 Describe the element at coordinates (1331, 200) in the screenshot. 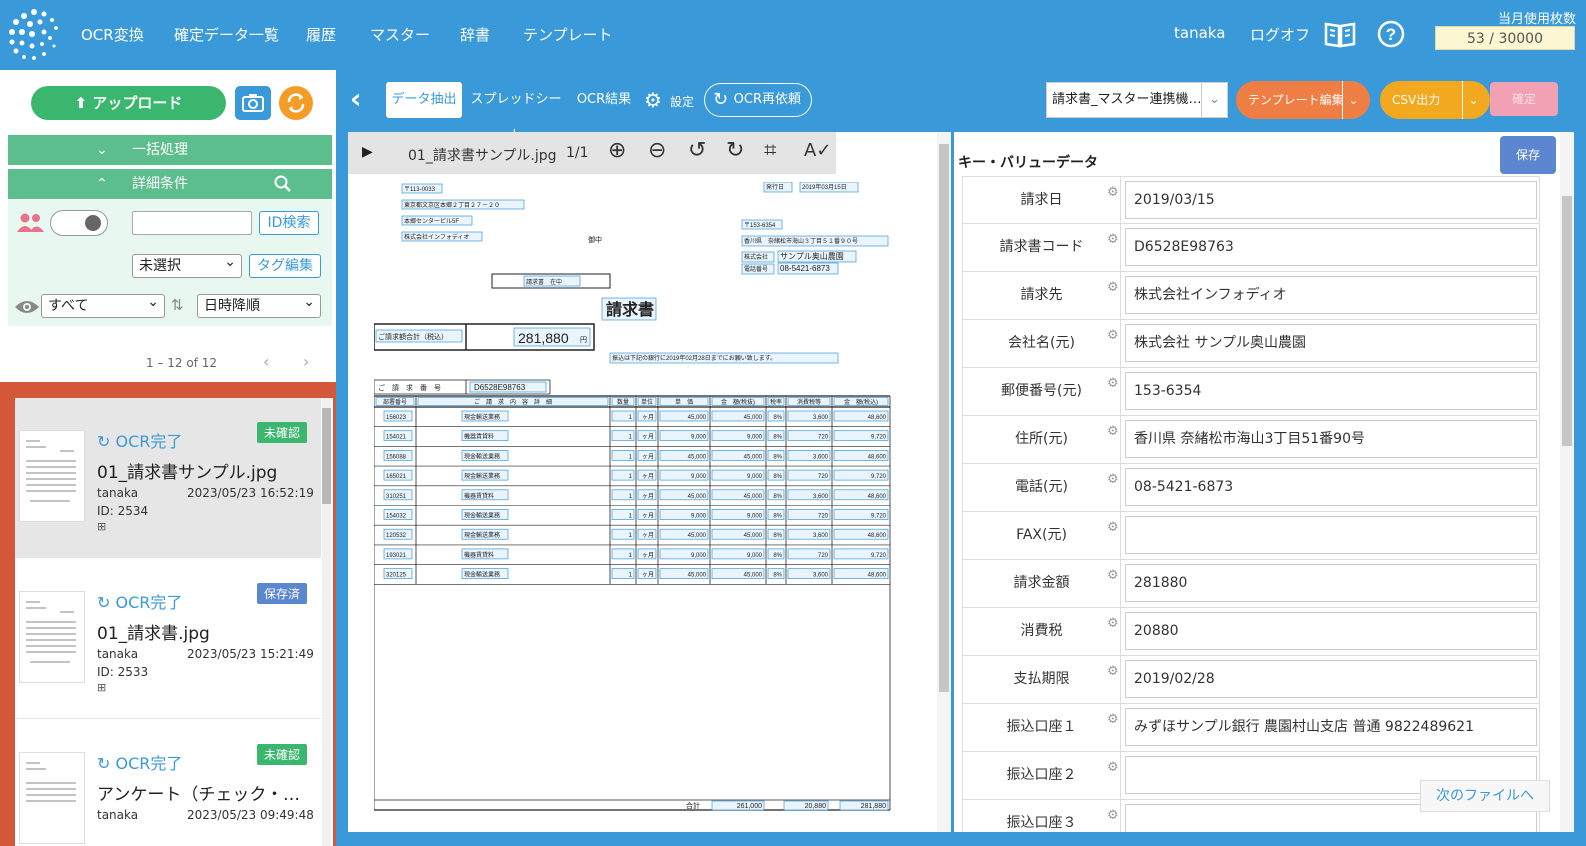

I see `kv-value-input: 2019/03/15` at that location.